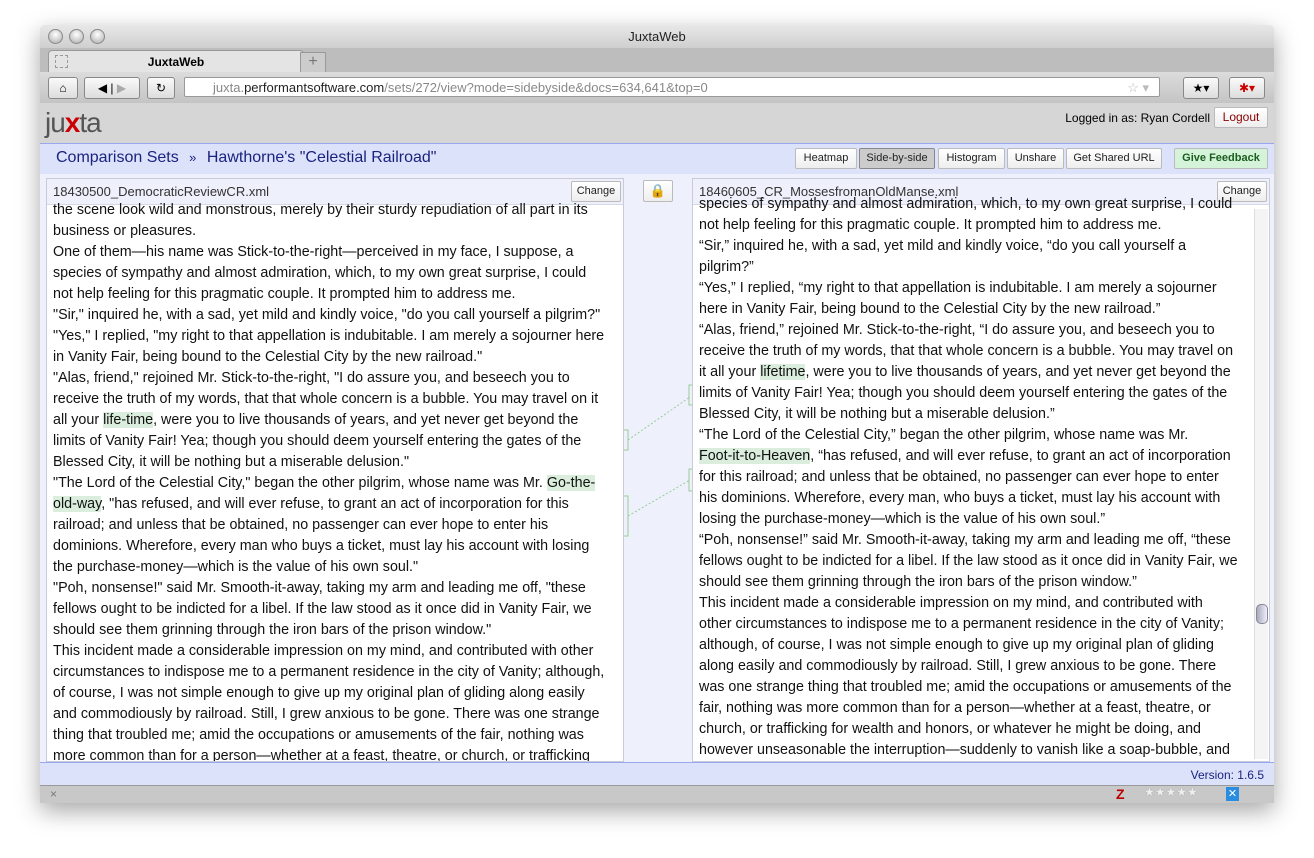 This screenshot has height=858, width=1314. What do you see at coordinates (1138, 88) in the screenshot?
I see `bookmark-star-icon: ☆ ▾` at bounding box center [1138, 88].